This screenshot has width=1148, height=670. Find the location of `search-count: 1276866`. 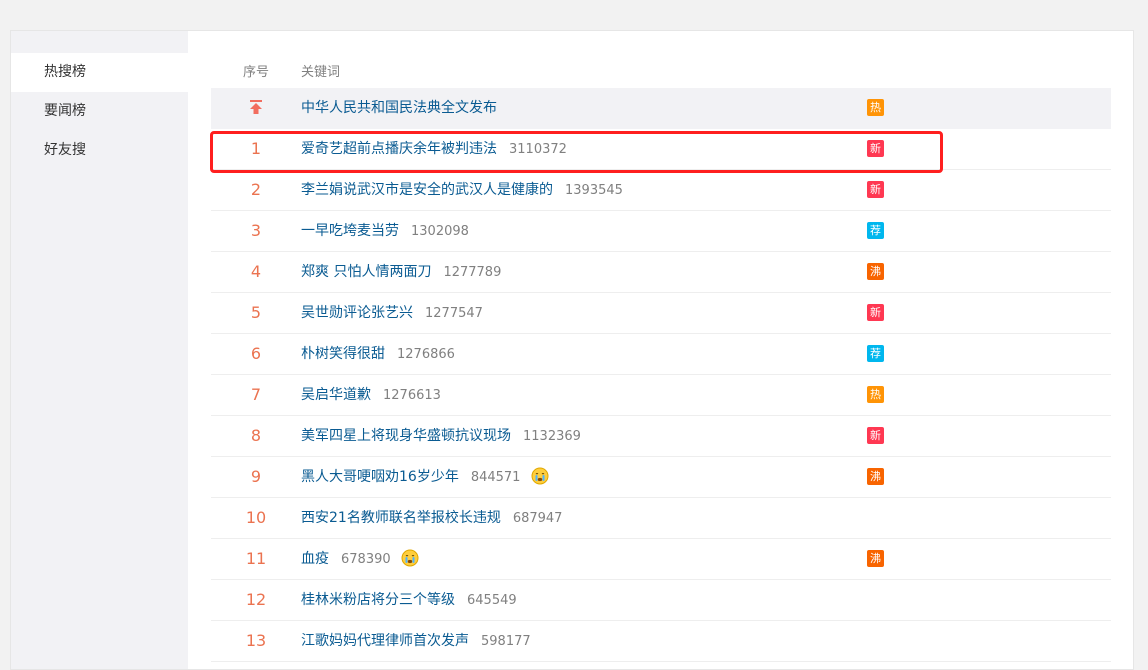

search-count: 1276866 is located at coordinates (426, 354).